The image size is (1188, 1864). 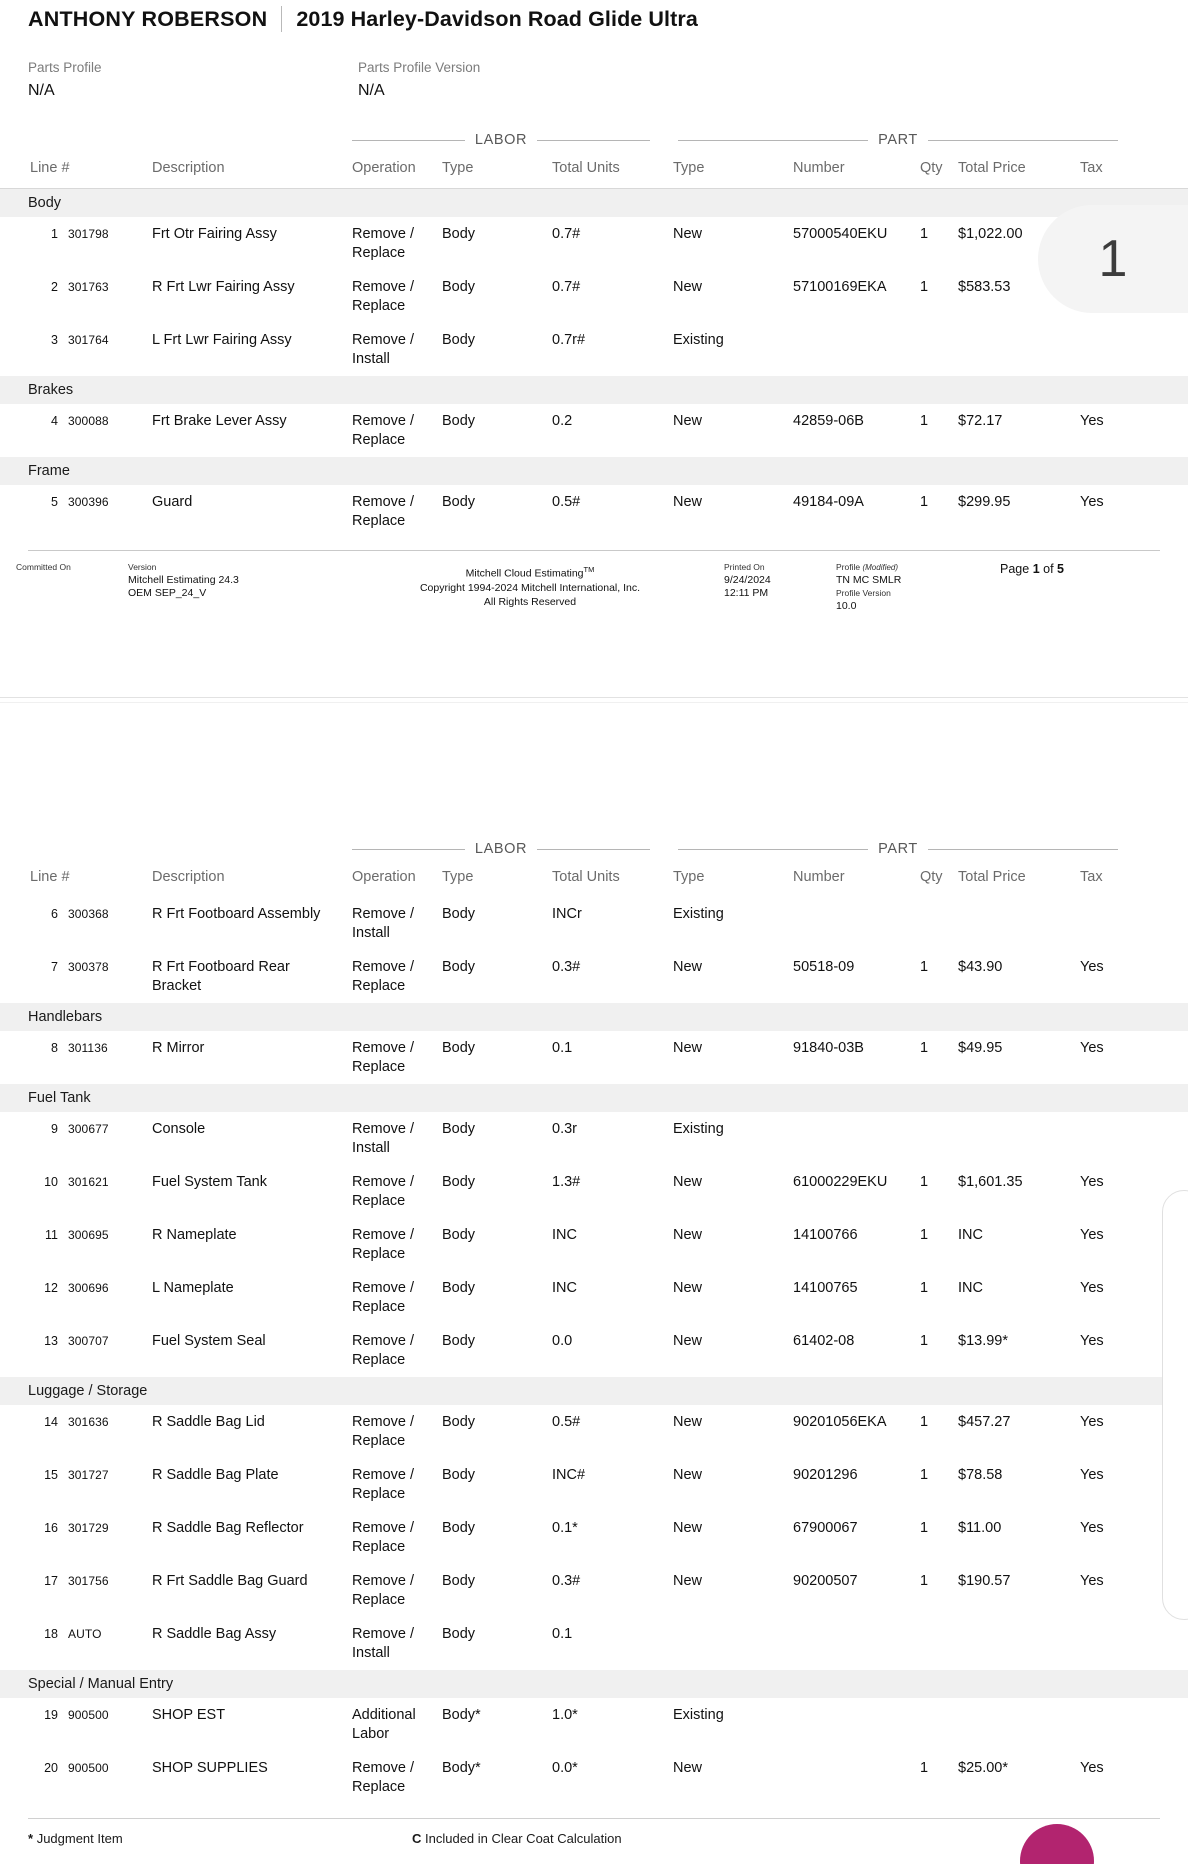 I want to click on cell-description: Fuel System Tank, so click(x=209, y=1182).